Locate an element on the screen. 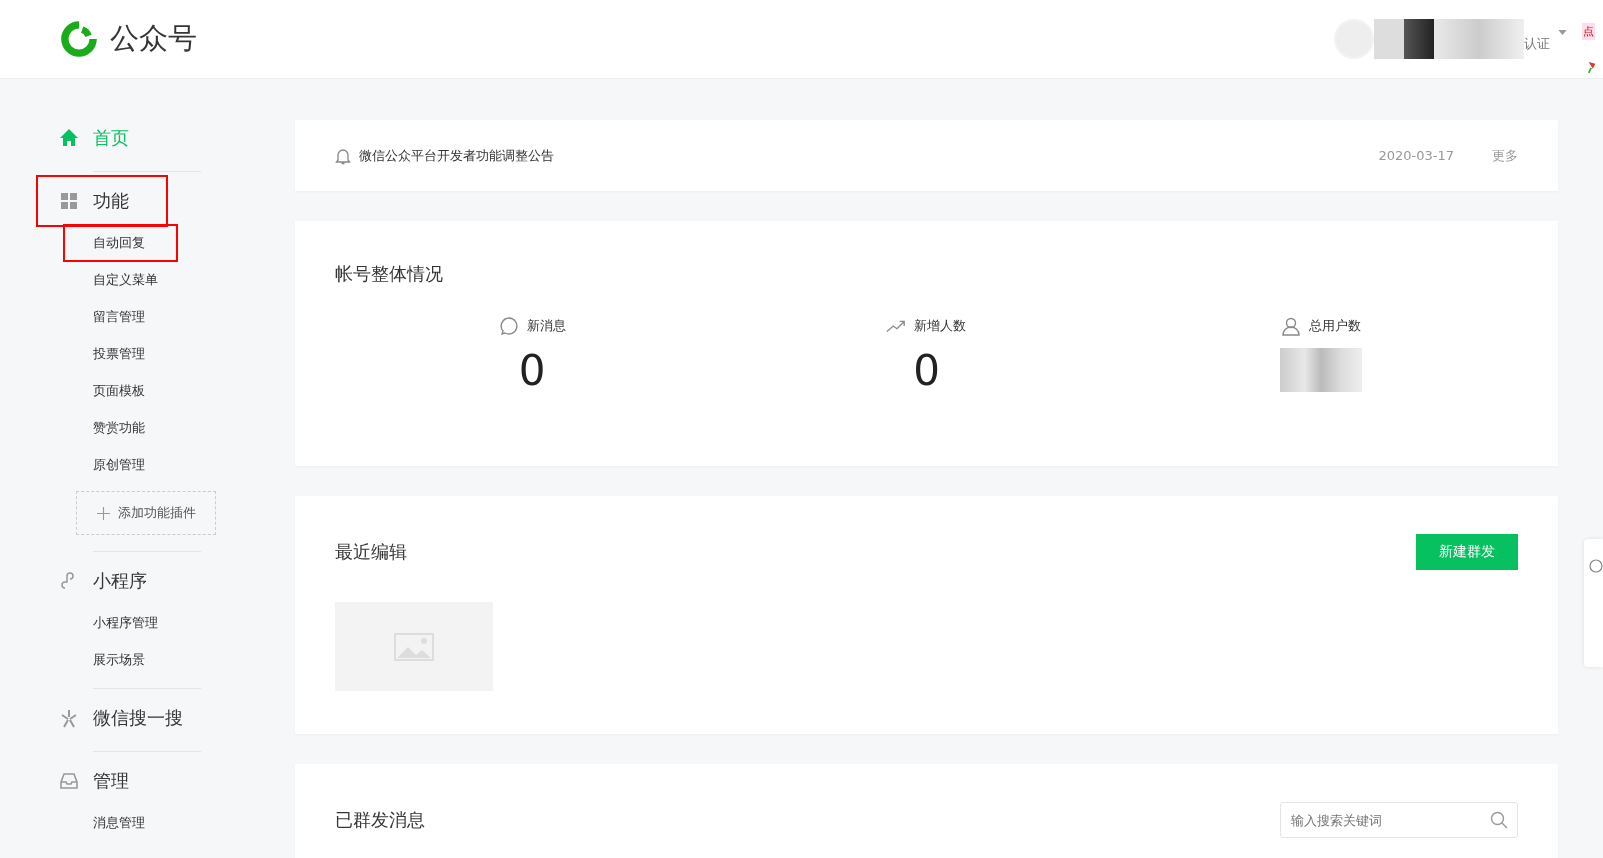 The height and width of the screenshot is (858, 1603). add-plugin-button: 添加功能插件 is located at coordinates (146, 513).